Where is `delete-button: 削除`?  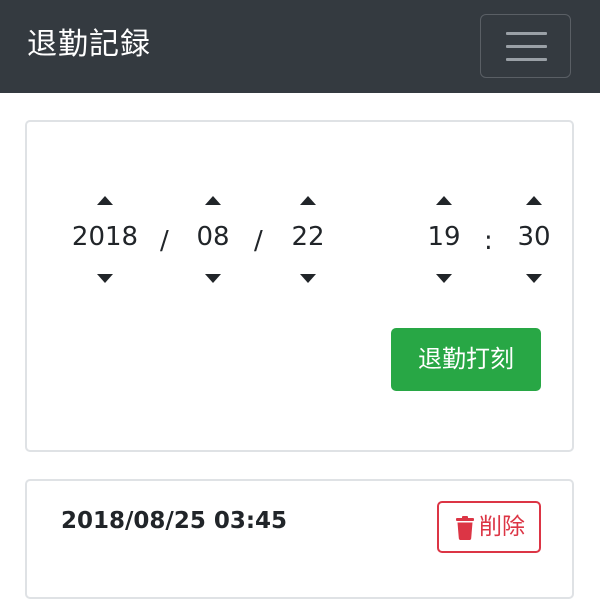
delete-button: 削除 is located at coordinates (489, 527).